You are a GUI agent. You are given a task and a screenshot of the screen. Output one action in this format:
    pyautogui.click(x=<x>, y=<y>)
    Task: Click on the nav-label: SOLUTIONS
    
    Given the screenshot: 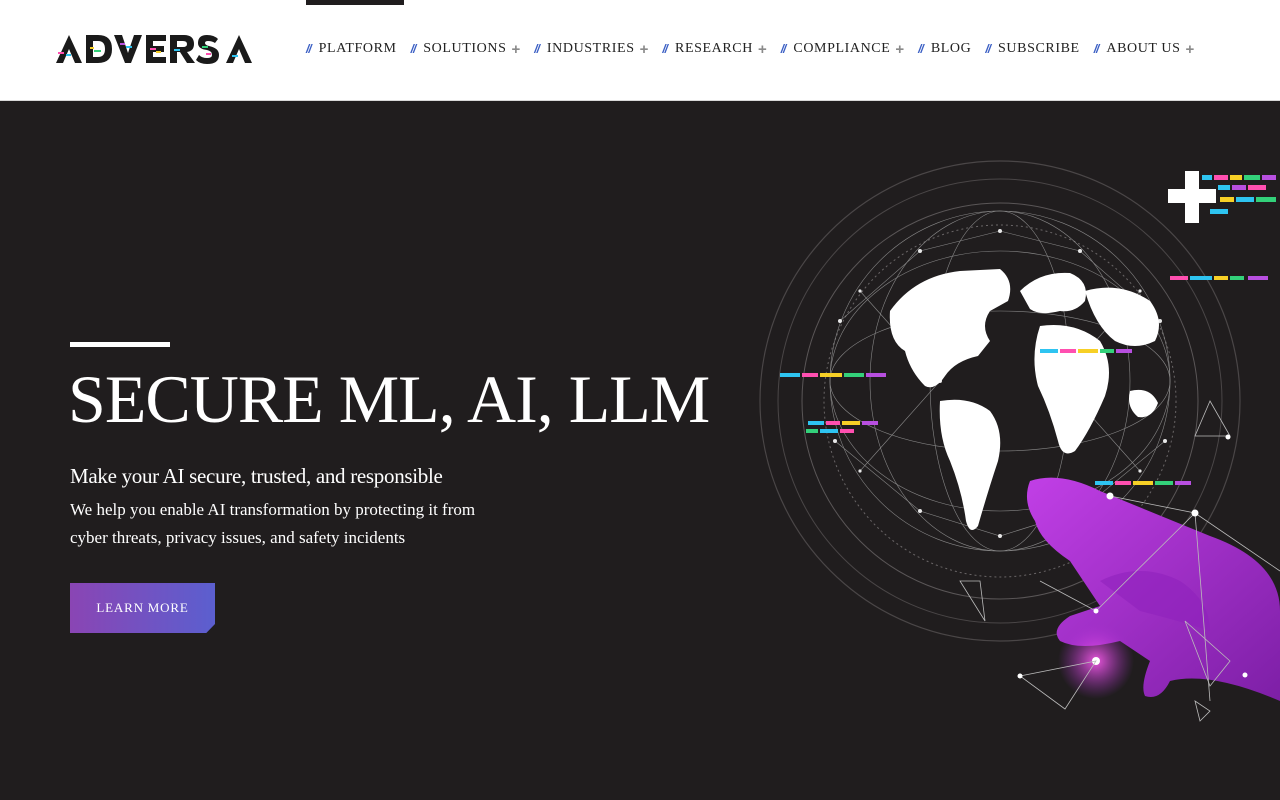 What is the action you would take?
    pyautogui.click(x=465, y=48)
    